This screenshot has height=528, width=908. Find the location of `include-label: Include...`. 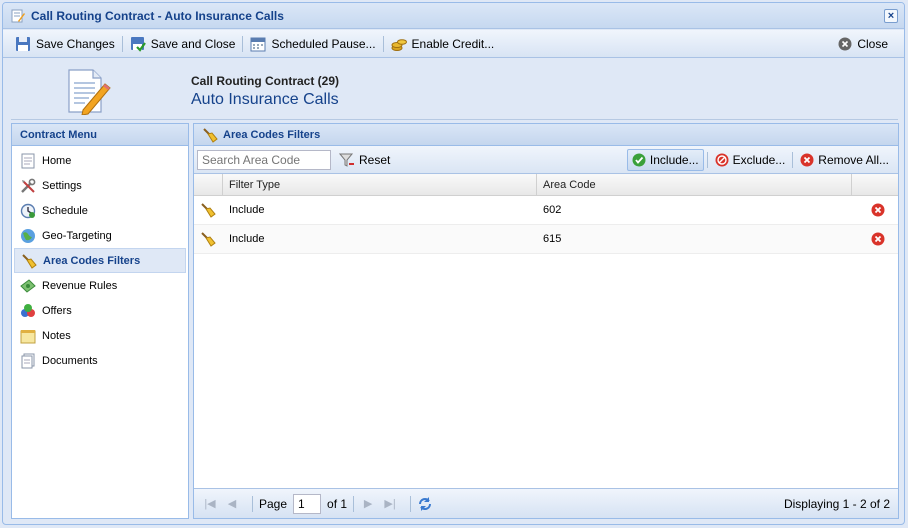

include-label: Include... is located at coordinates (674, 160).